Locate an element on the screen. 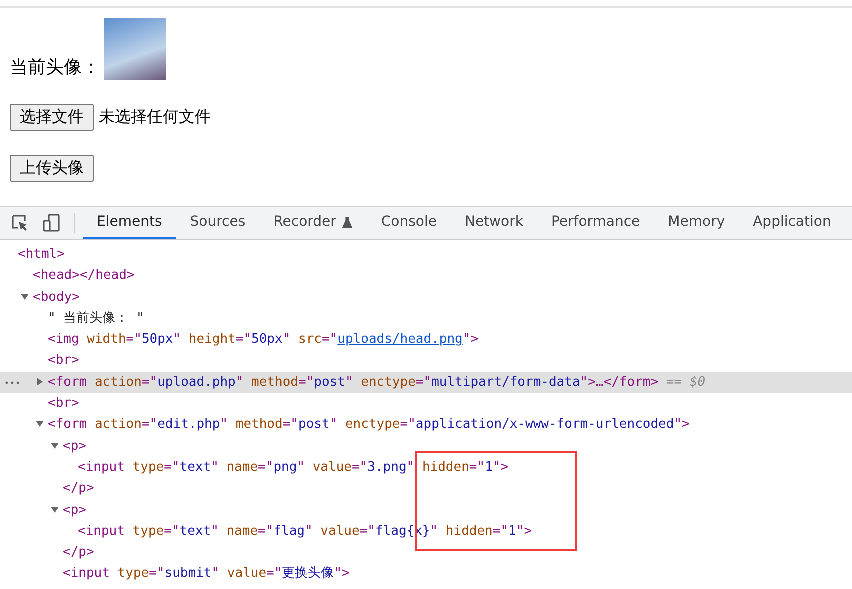  dom-node: <head></head> is located at coordinates (84, 276).